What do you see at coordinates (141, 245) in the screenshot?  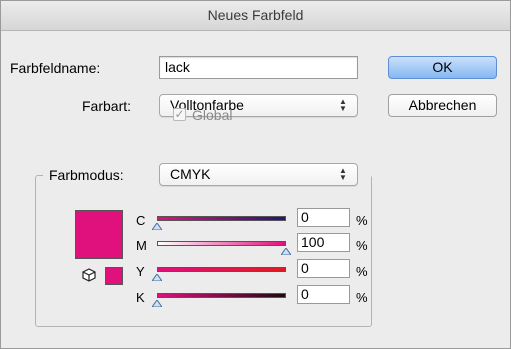 I see `channel-label-m: M` at bounding box center [141, 245].